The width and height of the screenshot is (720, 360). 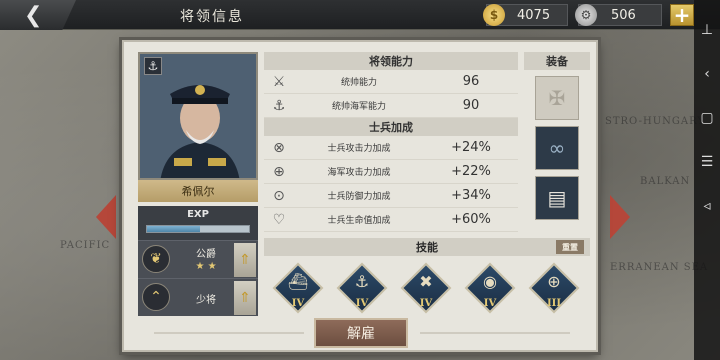 I want to click on bonus-row: ♡ 士兵生命值加成 +60%, so click(x=391, y=220).